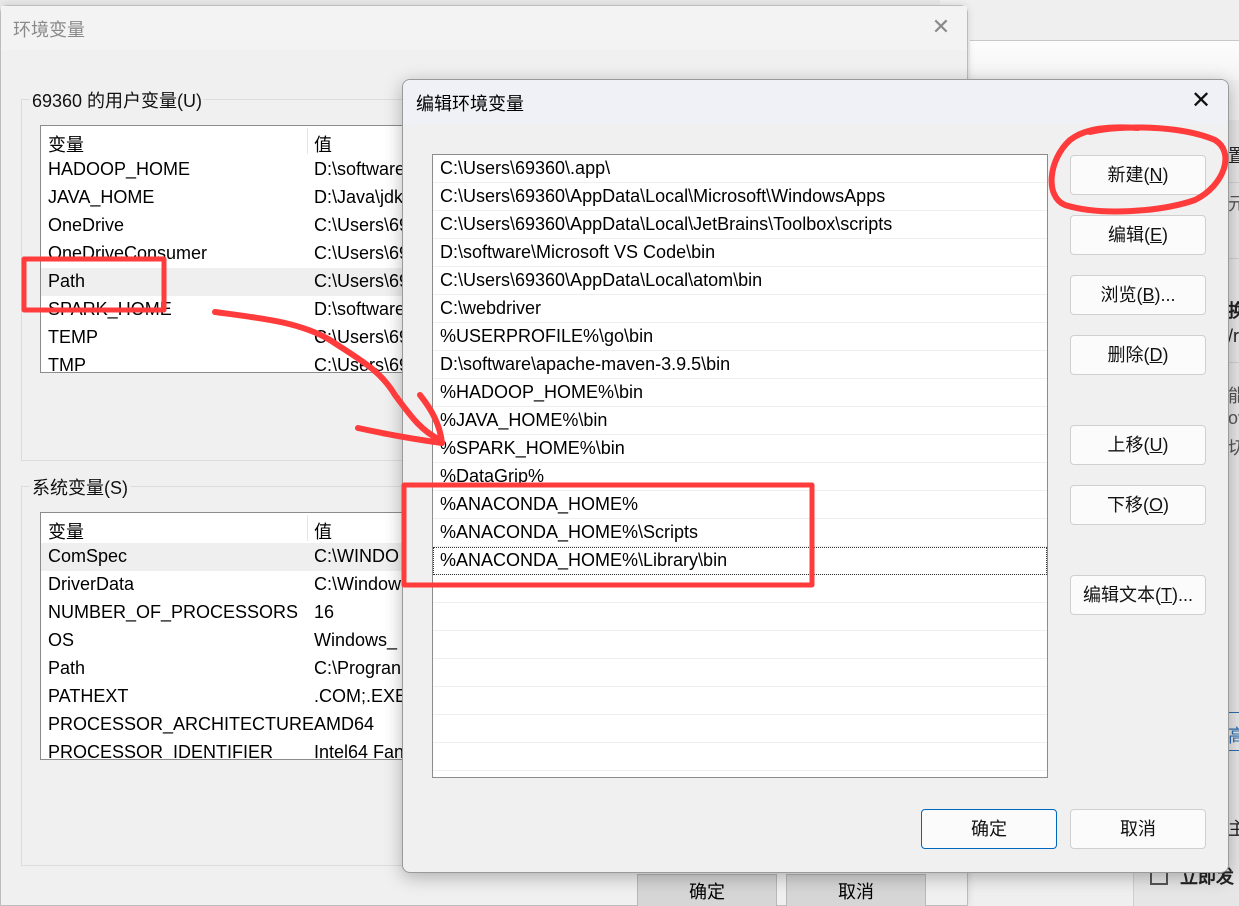  What do you see at coordinates (1138, 505) in the screenshot?
I see `move-down-button: 下移(O)` at bounding box center [1138, 505].